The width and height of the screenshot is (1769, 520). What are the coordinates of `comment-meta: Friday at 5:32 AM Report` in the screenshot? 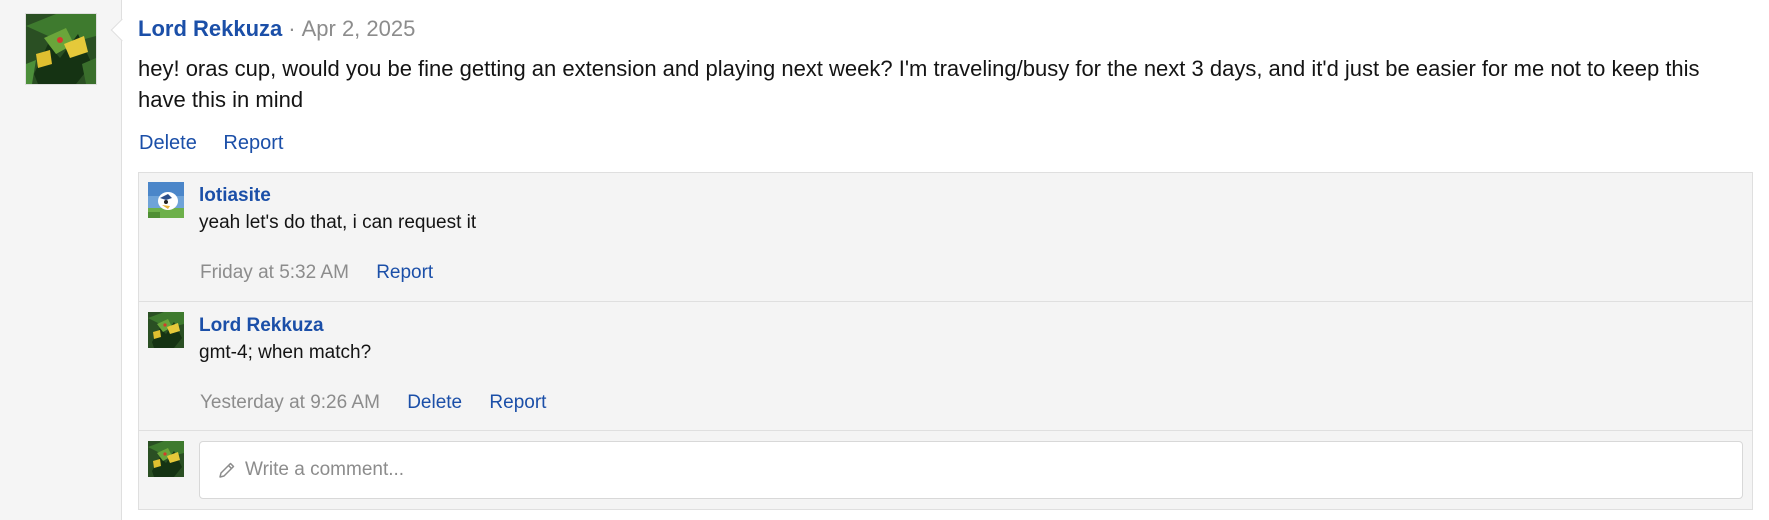 It's located at (327, 273).